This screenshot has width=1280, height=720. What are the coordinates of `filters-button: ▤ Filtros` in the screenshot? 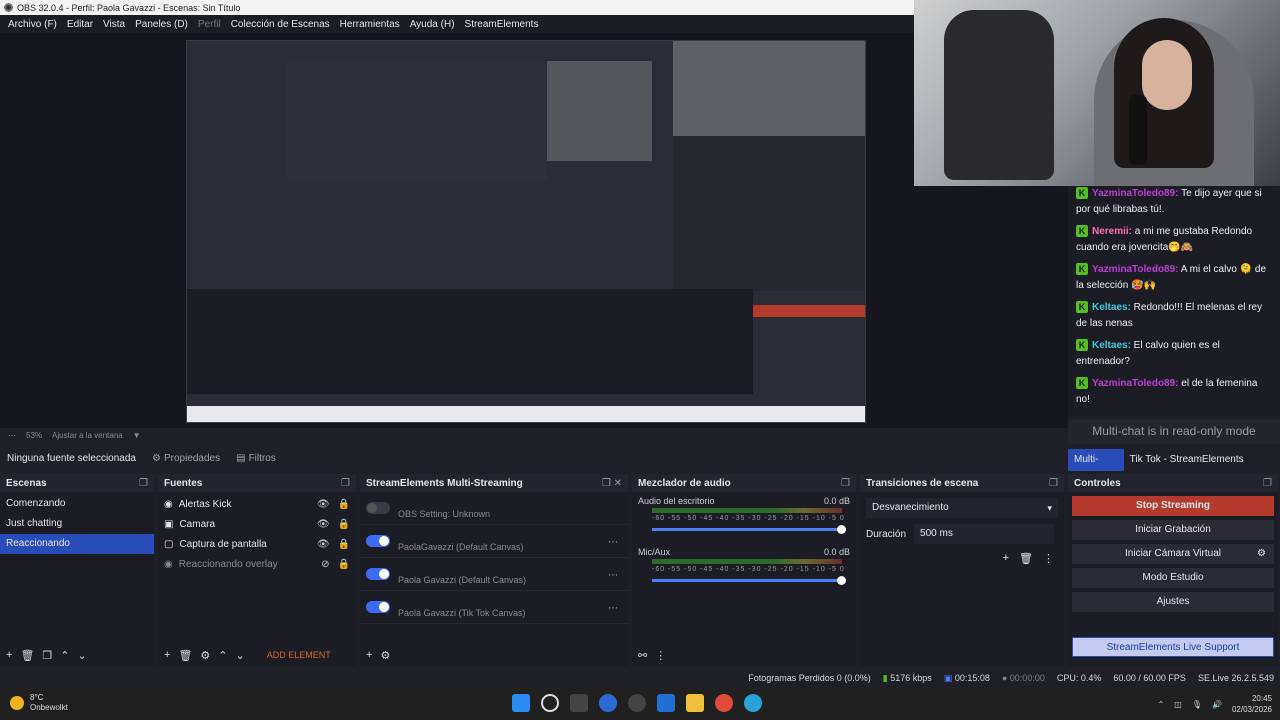 It's located at (256, 458).